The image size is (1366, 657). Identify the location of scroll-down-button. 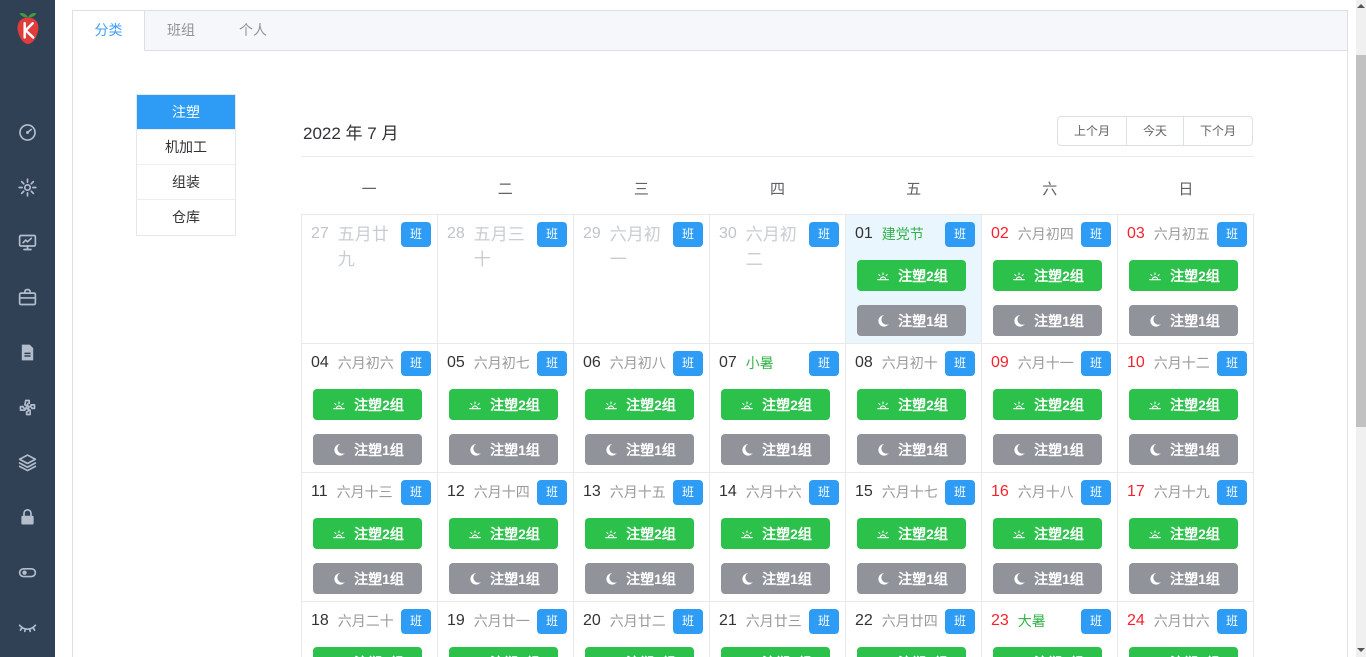
(1361, 649).